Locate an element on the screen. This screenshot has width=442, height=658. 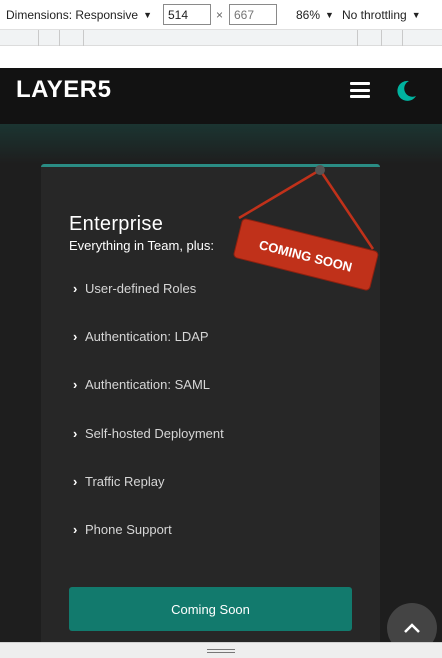
zoom-label: 86% is located at coordinates (308, 15).